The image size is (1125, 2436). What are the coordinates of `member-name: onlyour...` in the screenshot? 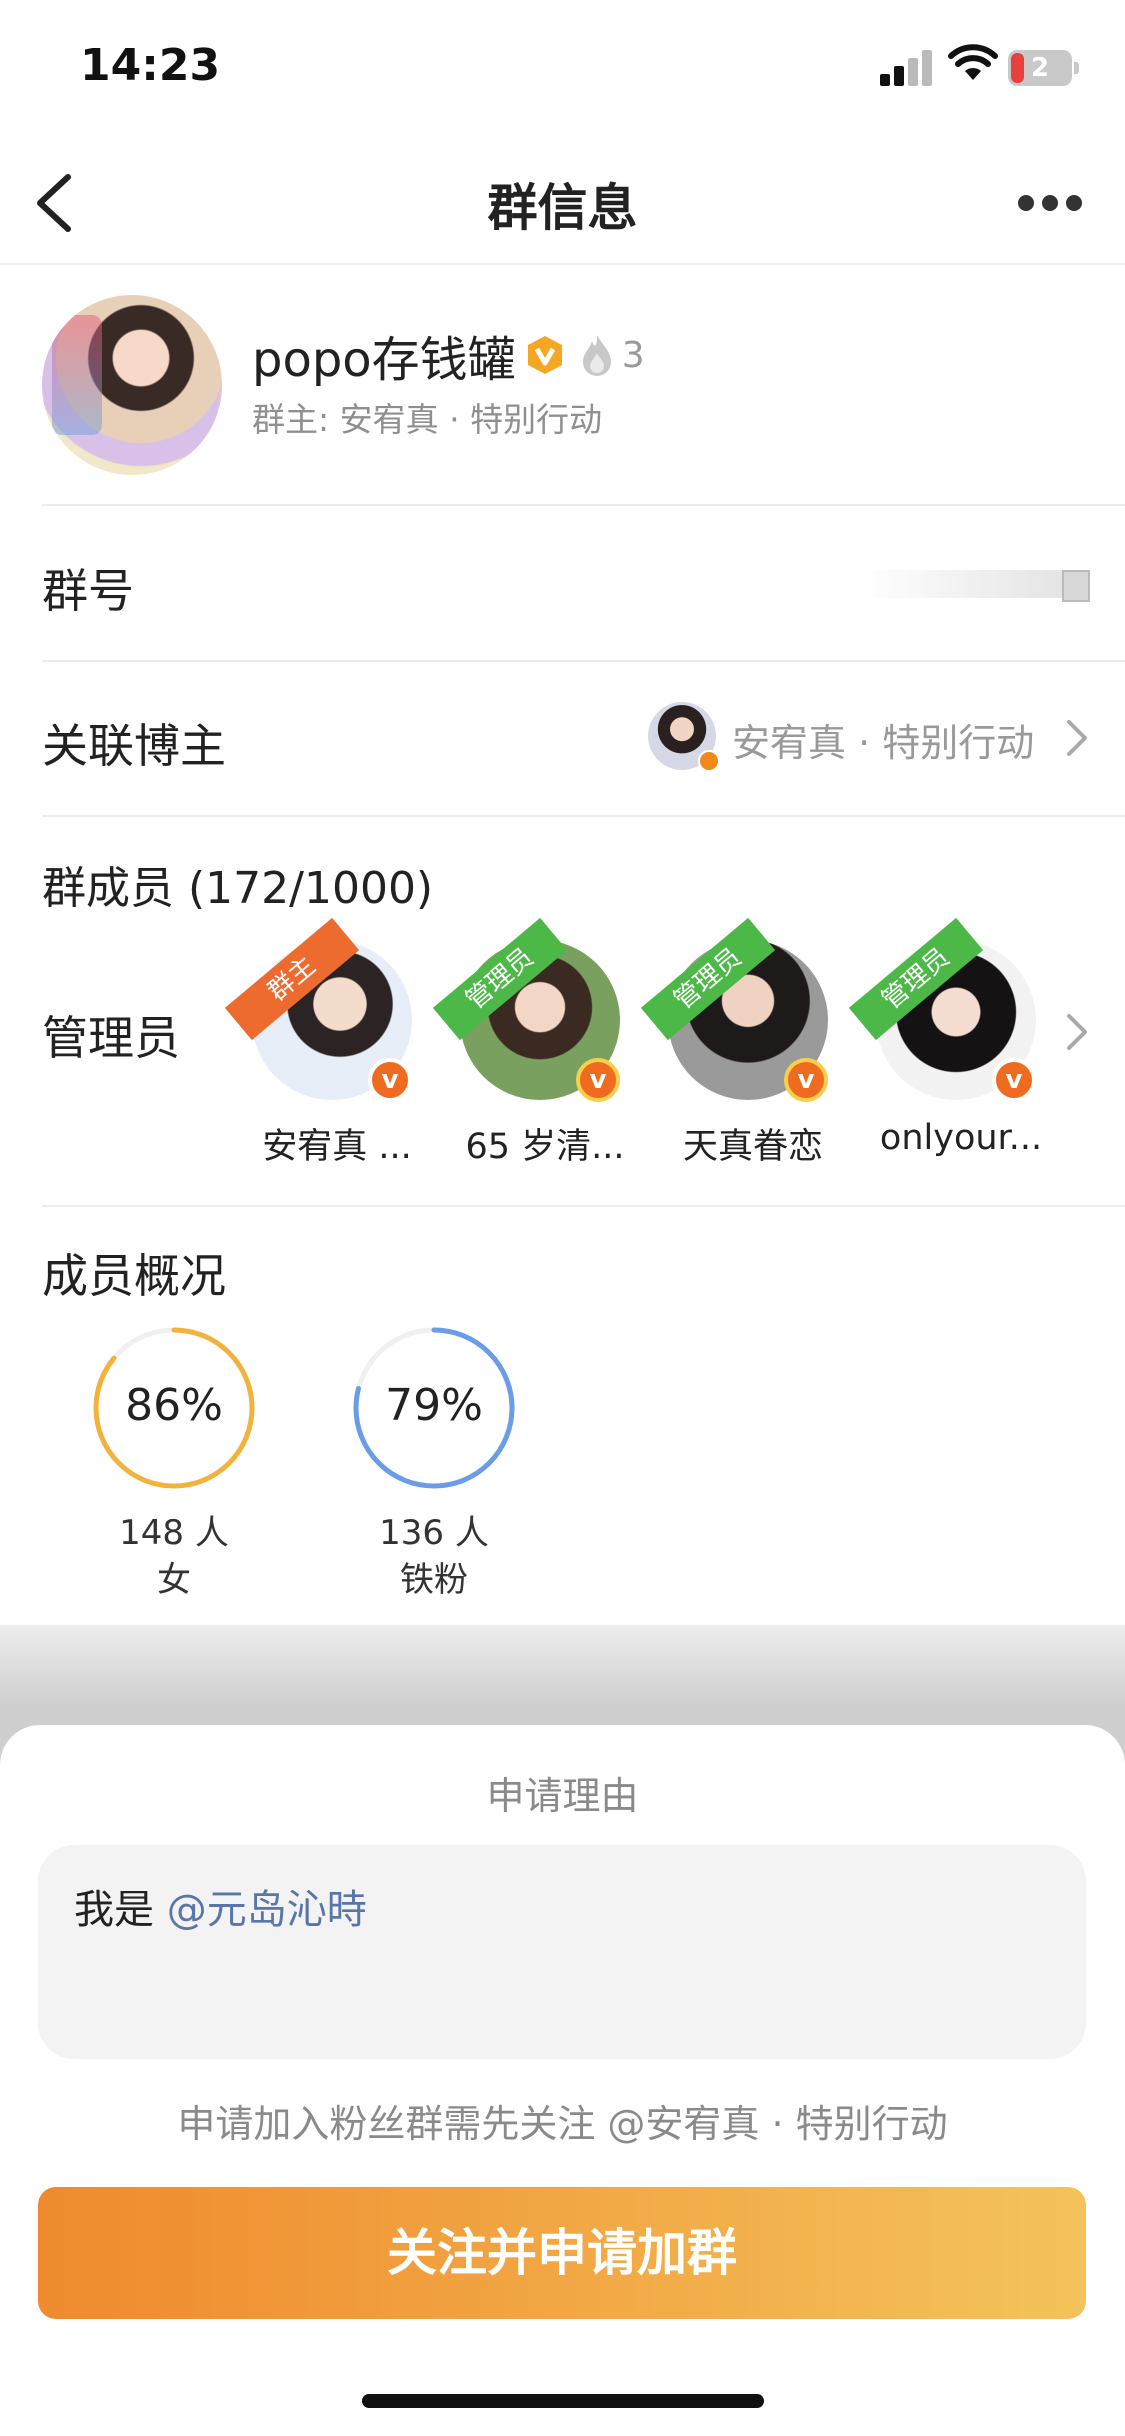 It's located at (961, 1138).